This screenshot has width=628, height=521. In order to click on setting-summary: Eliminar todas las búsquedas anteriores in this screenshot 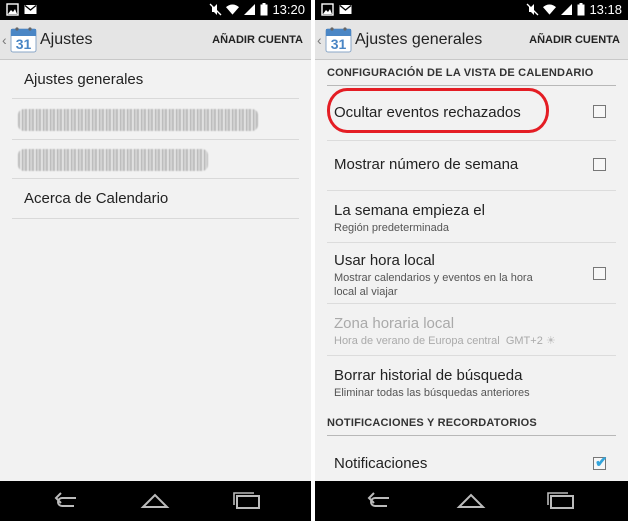, I will do `click(432, 393)`.